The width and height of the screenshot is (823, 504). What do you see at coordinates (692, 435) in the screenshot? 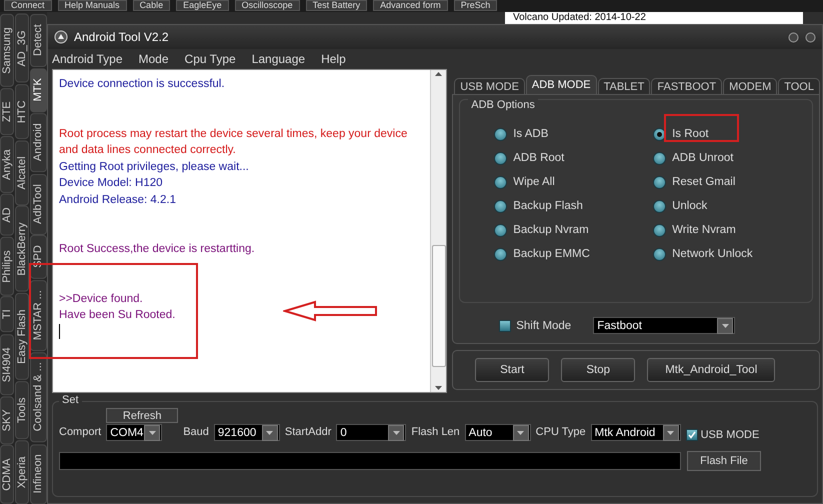
I see `checkmark-icon` at bounding box center [692, 435].